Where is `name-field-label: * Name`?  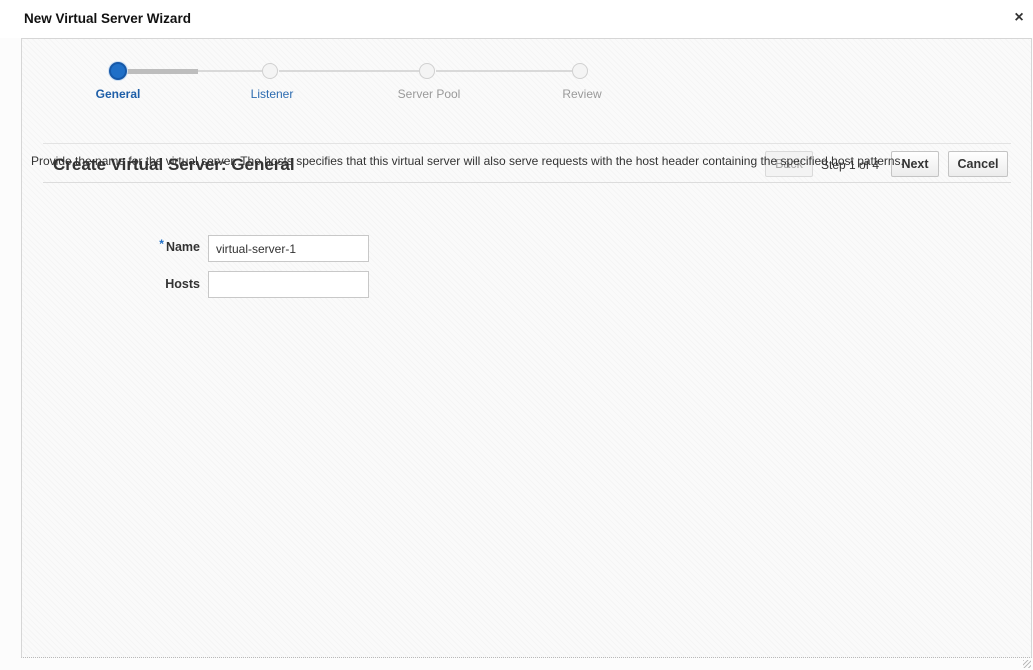 name-field-label: * Name is located at coordinates (165, 245).